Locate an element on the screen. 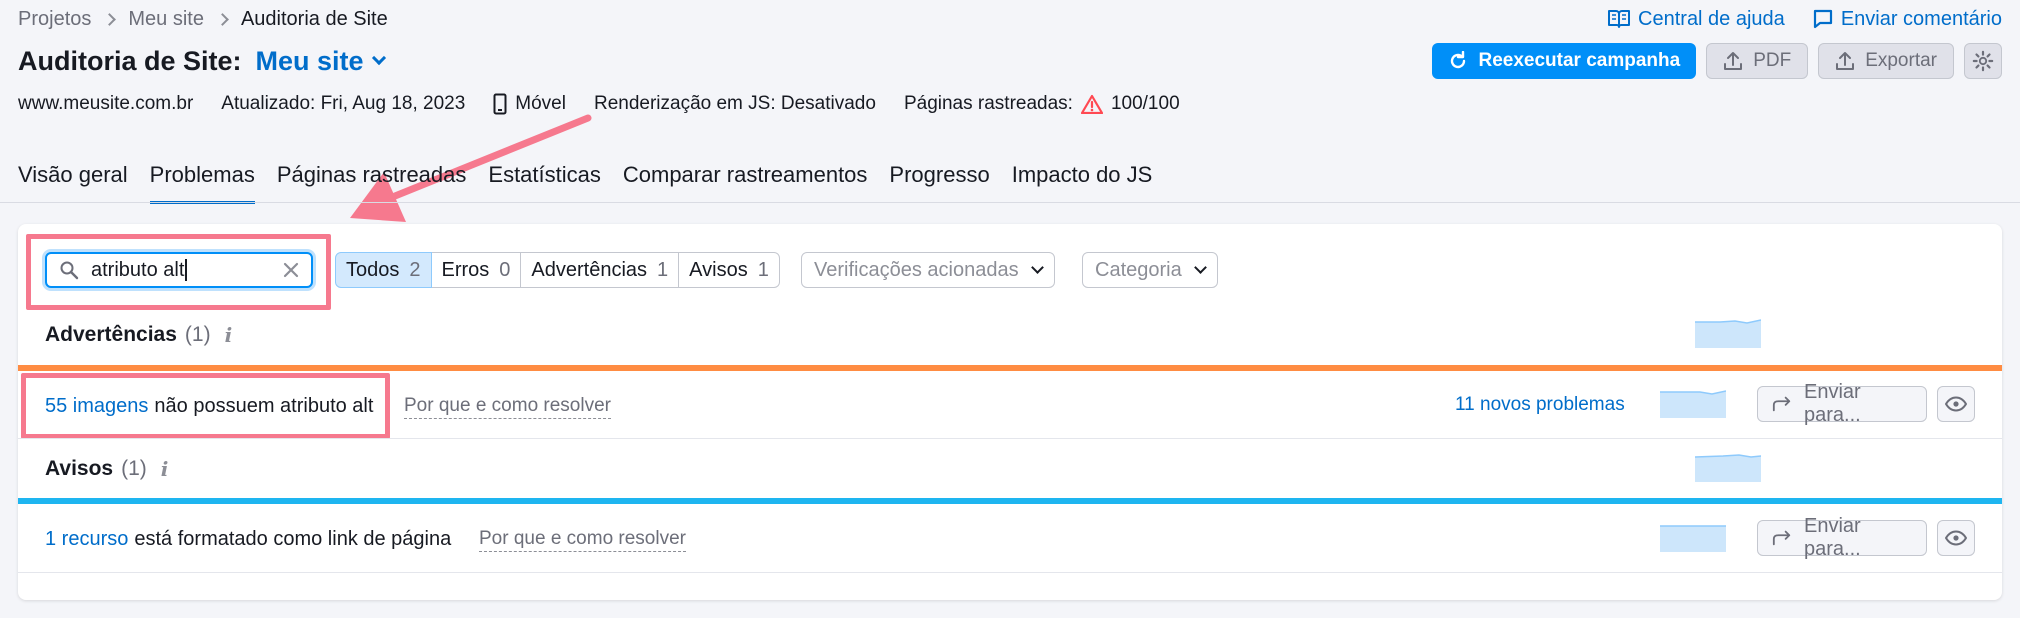 Image resolution: width=2020 pixels, height=618 pixels. filter-warnings-label: Advertências is located at coordinates (589, 269).